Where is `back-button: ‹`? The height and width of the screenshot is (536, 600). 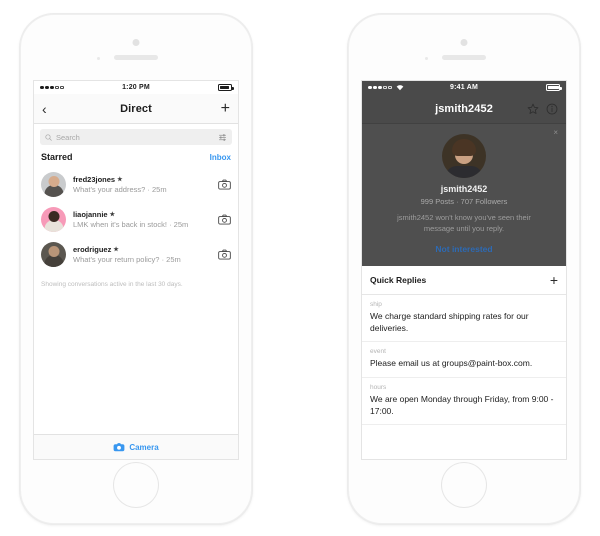 back-button: ‹ is located at coordinates (44, 109).